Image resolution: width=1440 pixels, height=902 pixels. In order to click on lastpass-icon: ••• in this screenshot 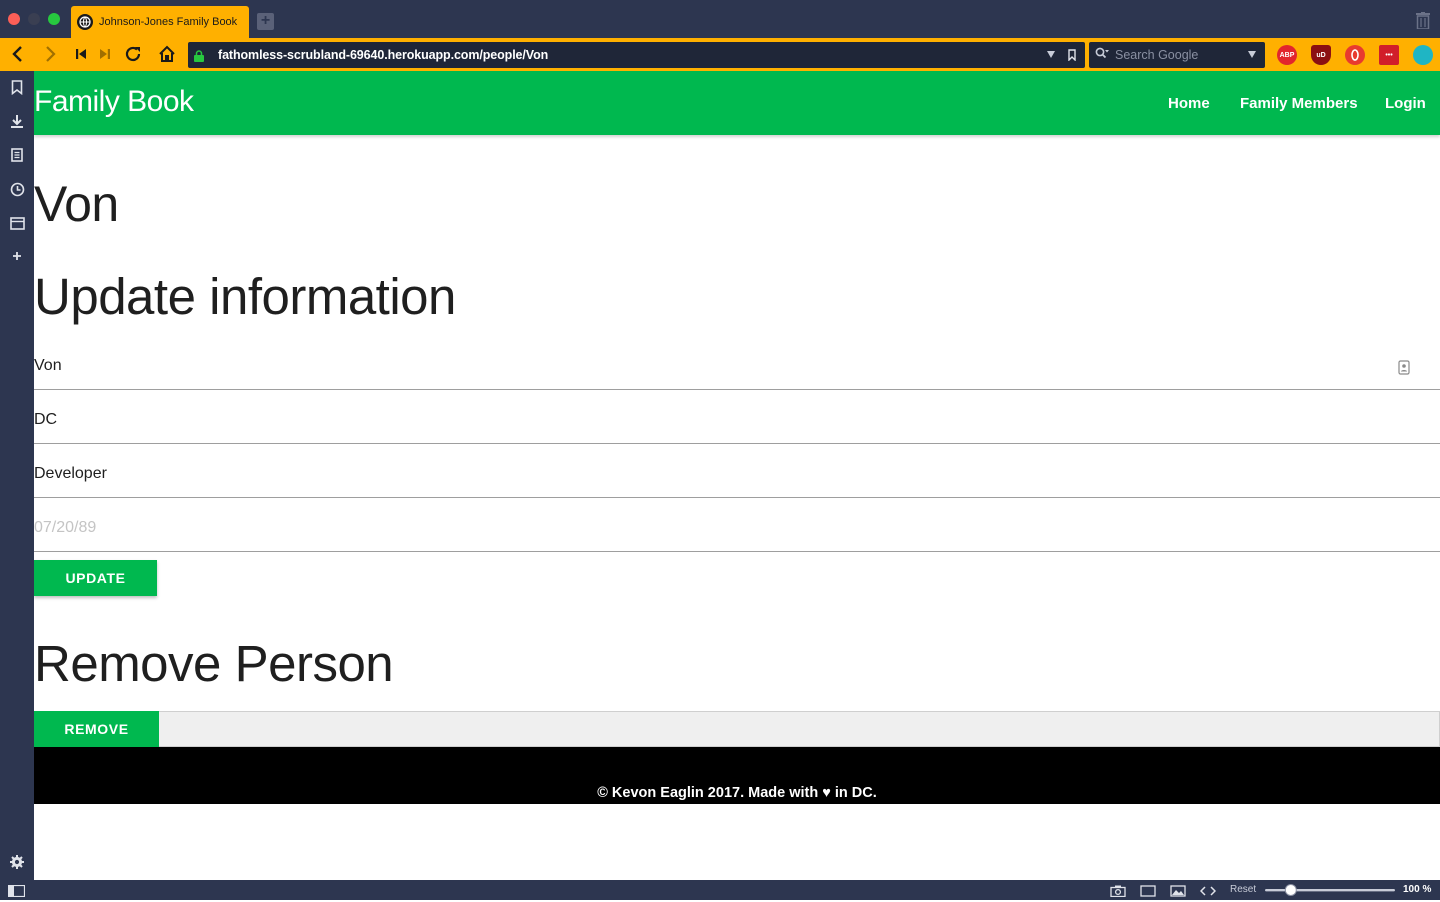, I will do `click(1389, 55)`.